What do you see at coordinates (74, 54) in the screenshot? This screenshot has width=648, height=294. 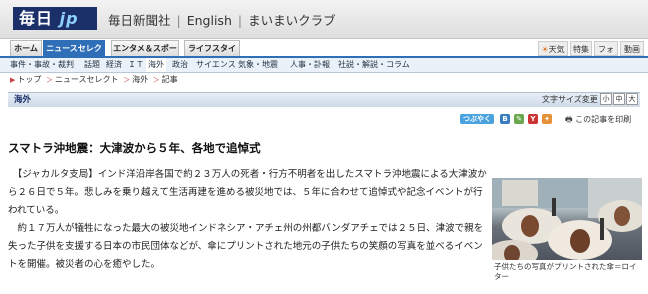 I see `tab-news-select: ニュースセレクト` at bounding box center [74, 54].